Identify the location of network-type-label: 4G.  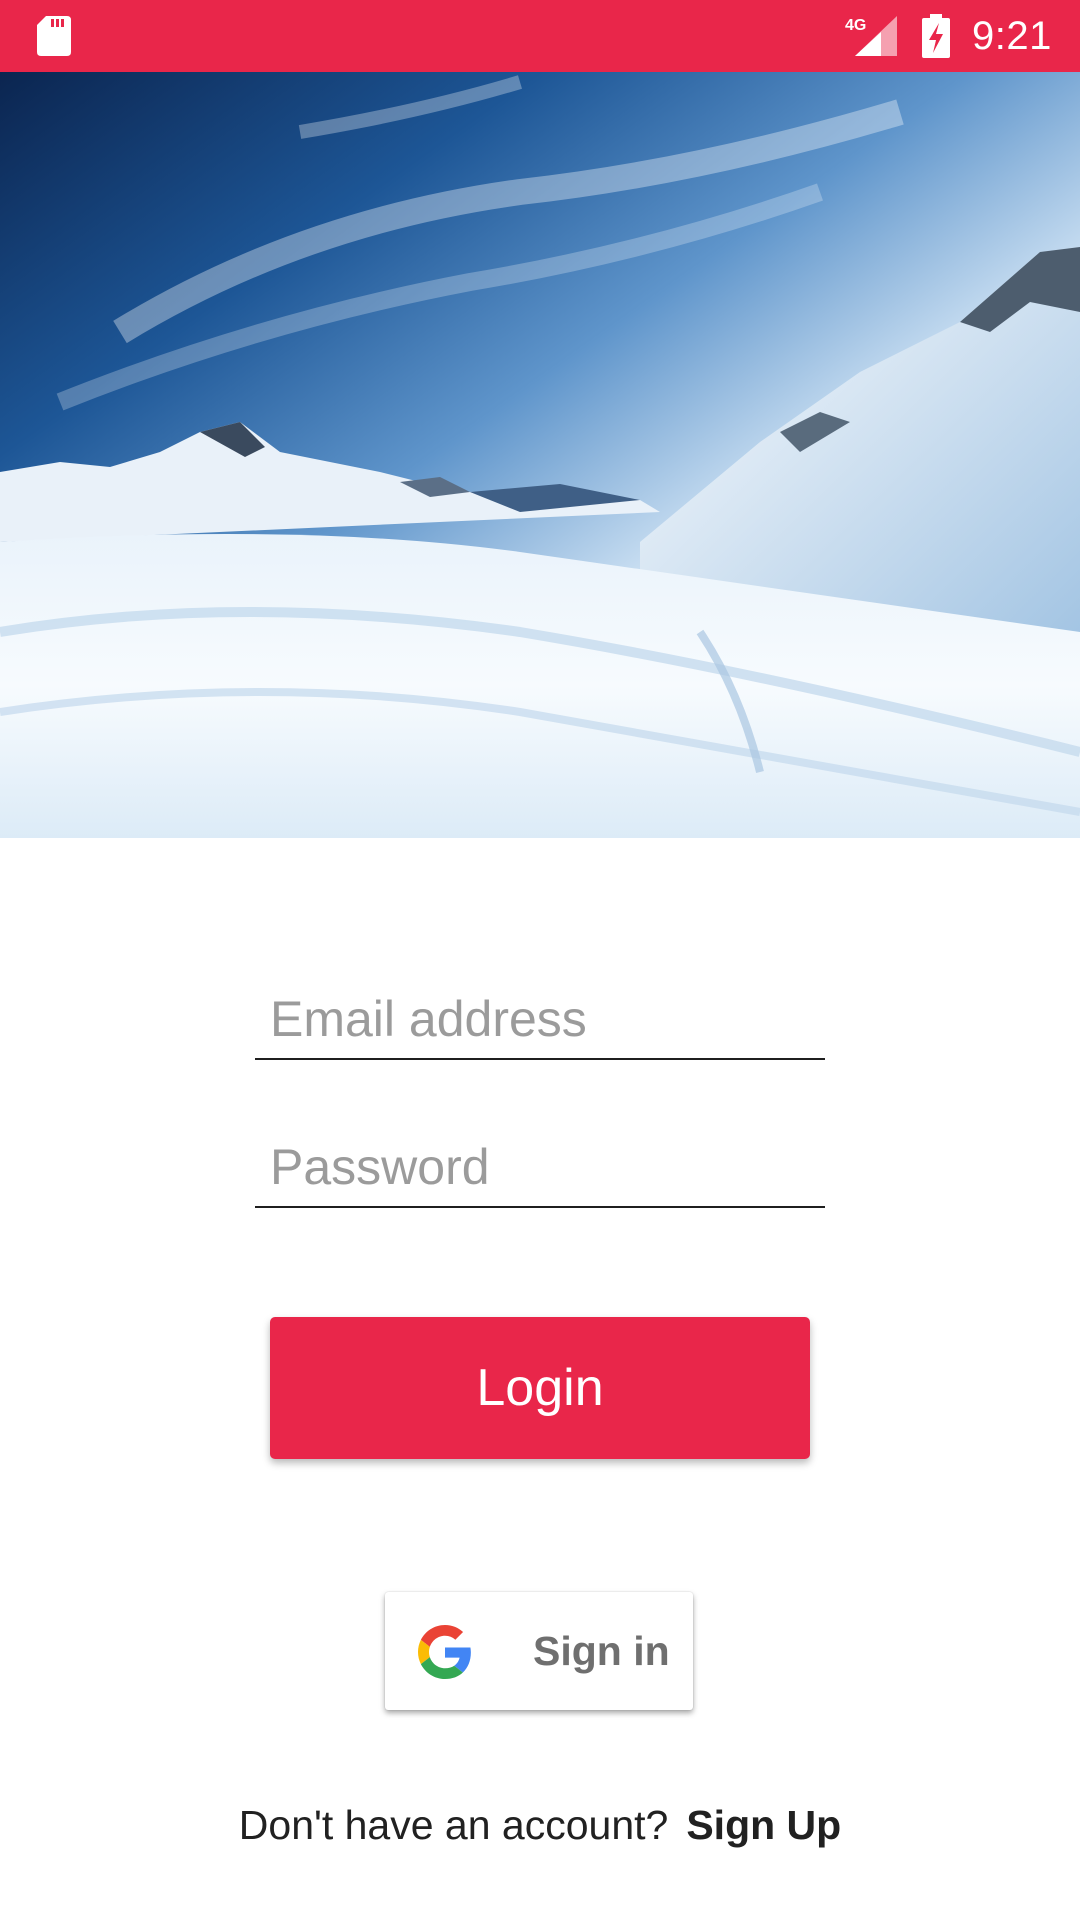
(855, 25).